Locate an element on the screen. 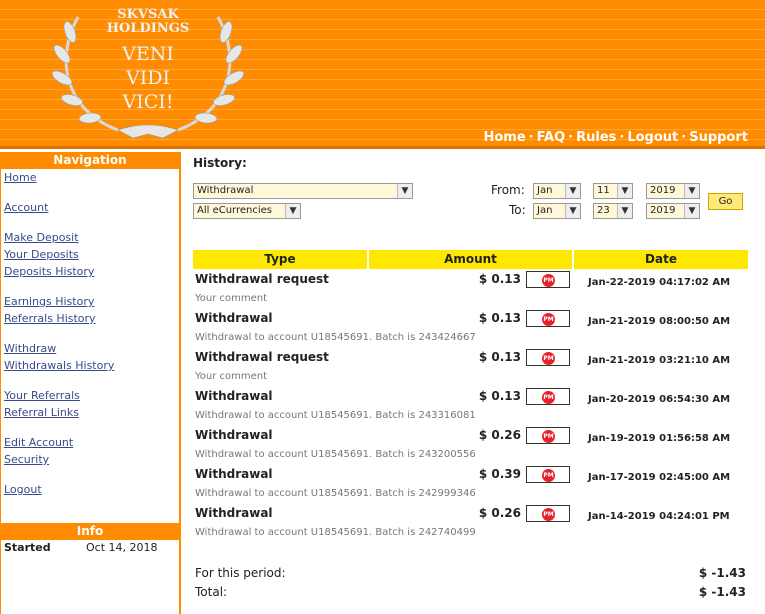 This screenshot has height=614, width=765. totals: For this period: $ -1.43 Total: $ -1.43 is located at coordinates (470, 585).